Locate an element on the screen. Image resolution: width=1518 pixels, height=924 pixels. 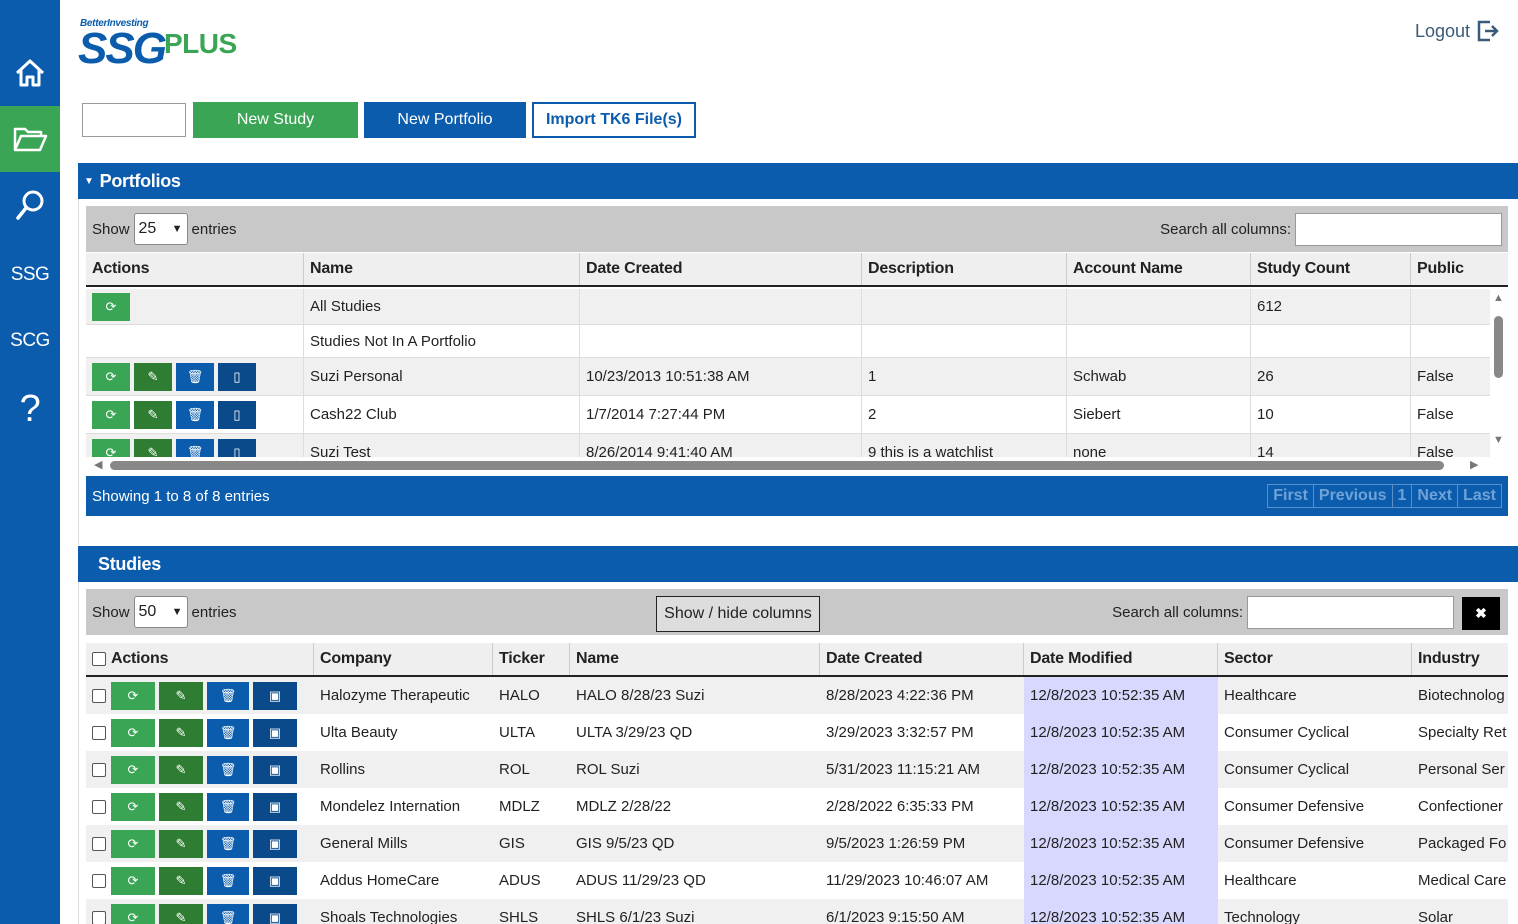
pager-previous: Previous is located at coordinates (1353, 496).